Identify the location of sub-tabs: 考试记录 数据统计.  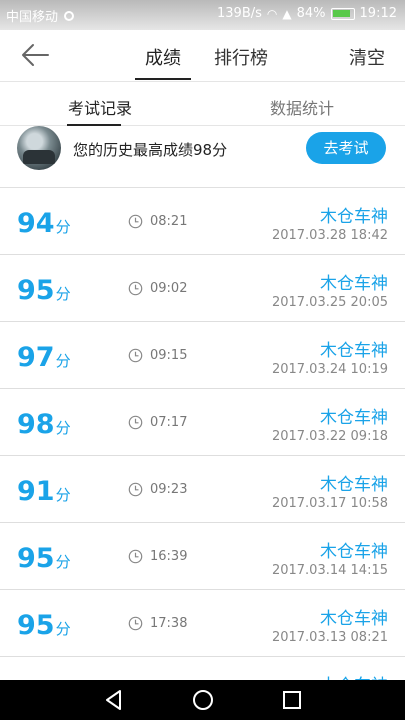
(202, 103).